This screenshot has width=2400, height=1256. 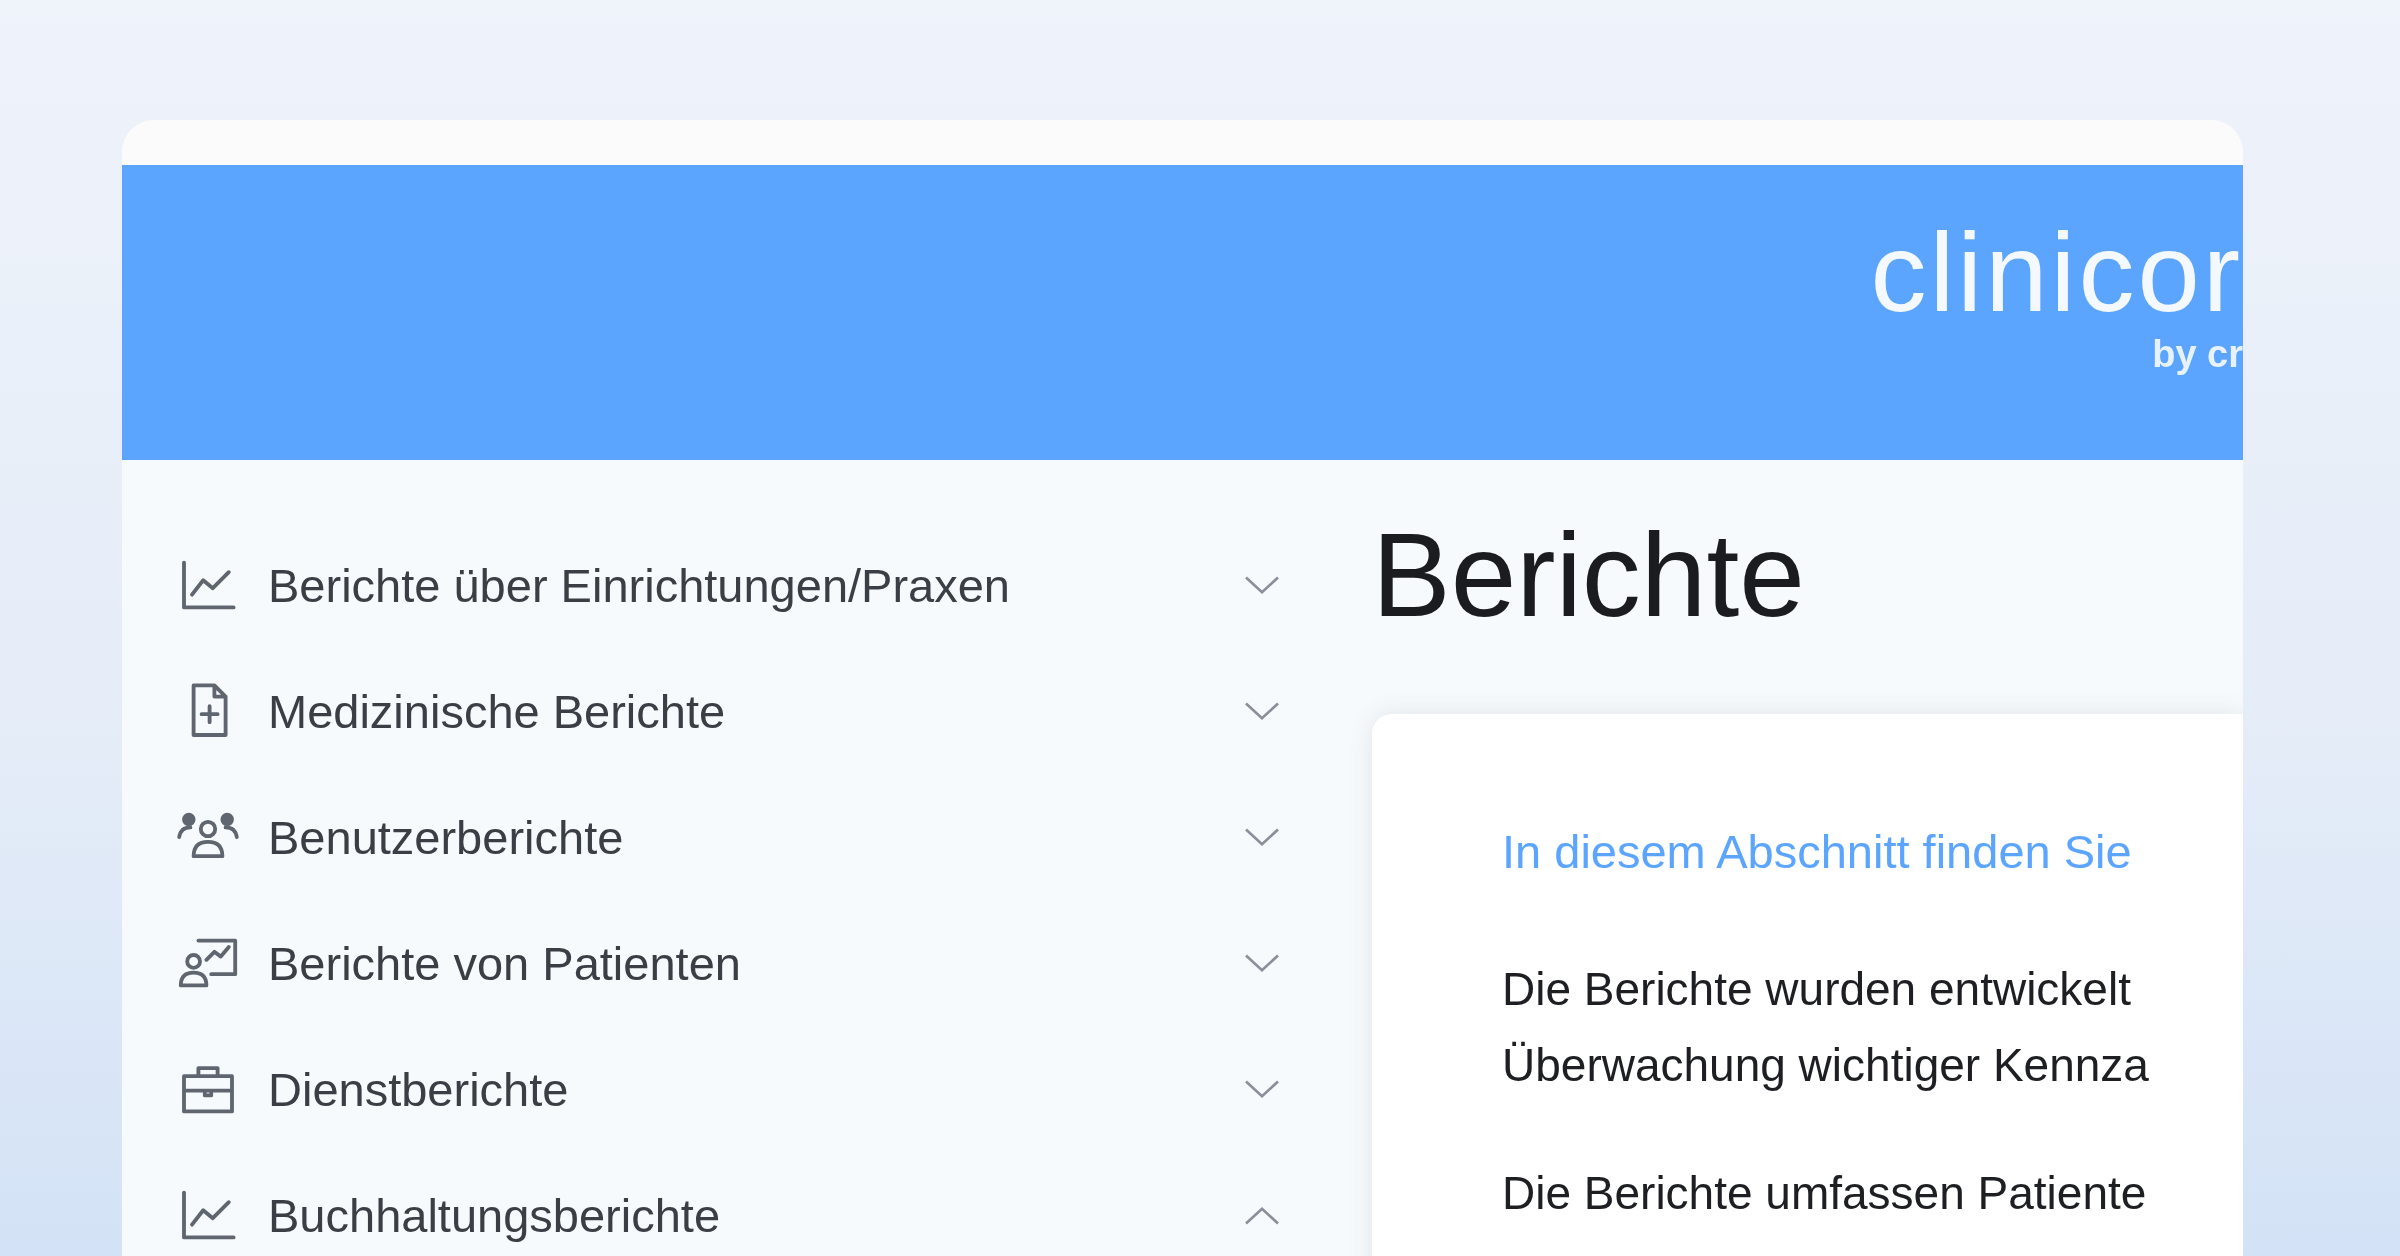 I want to click on sidebar-item: Buchhaltungsberichte, so click(x=774, y=1204).